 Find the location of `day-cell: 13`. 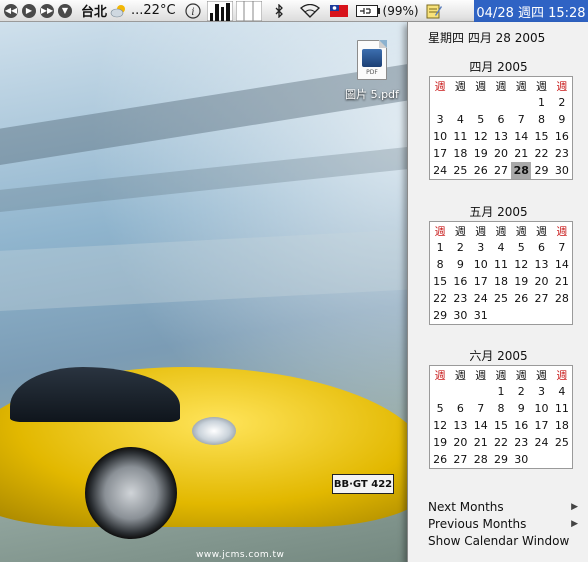

day-cell: 13 is located at coordinates (460, 425).